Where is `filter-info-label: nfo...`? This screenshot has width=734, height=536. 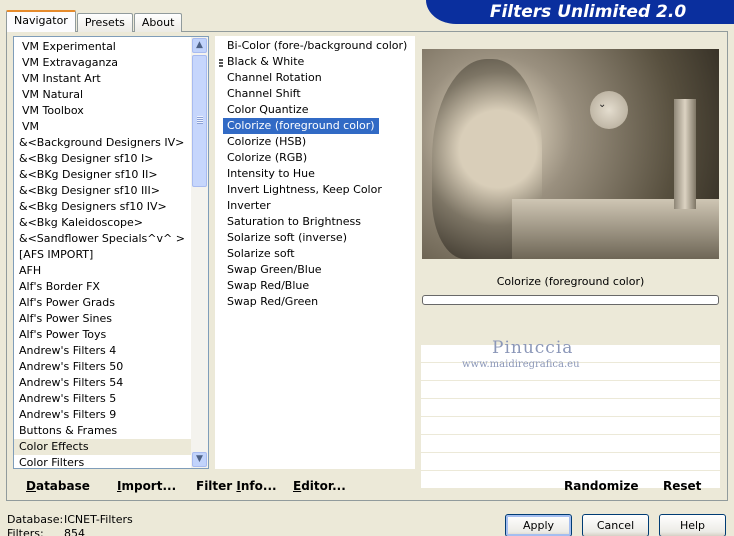 filter-info-label: nfo... is located at coordinates (258, 486).